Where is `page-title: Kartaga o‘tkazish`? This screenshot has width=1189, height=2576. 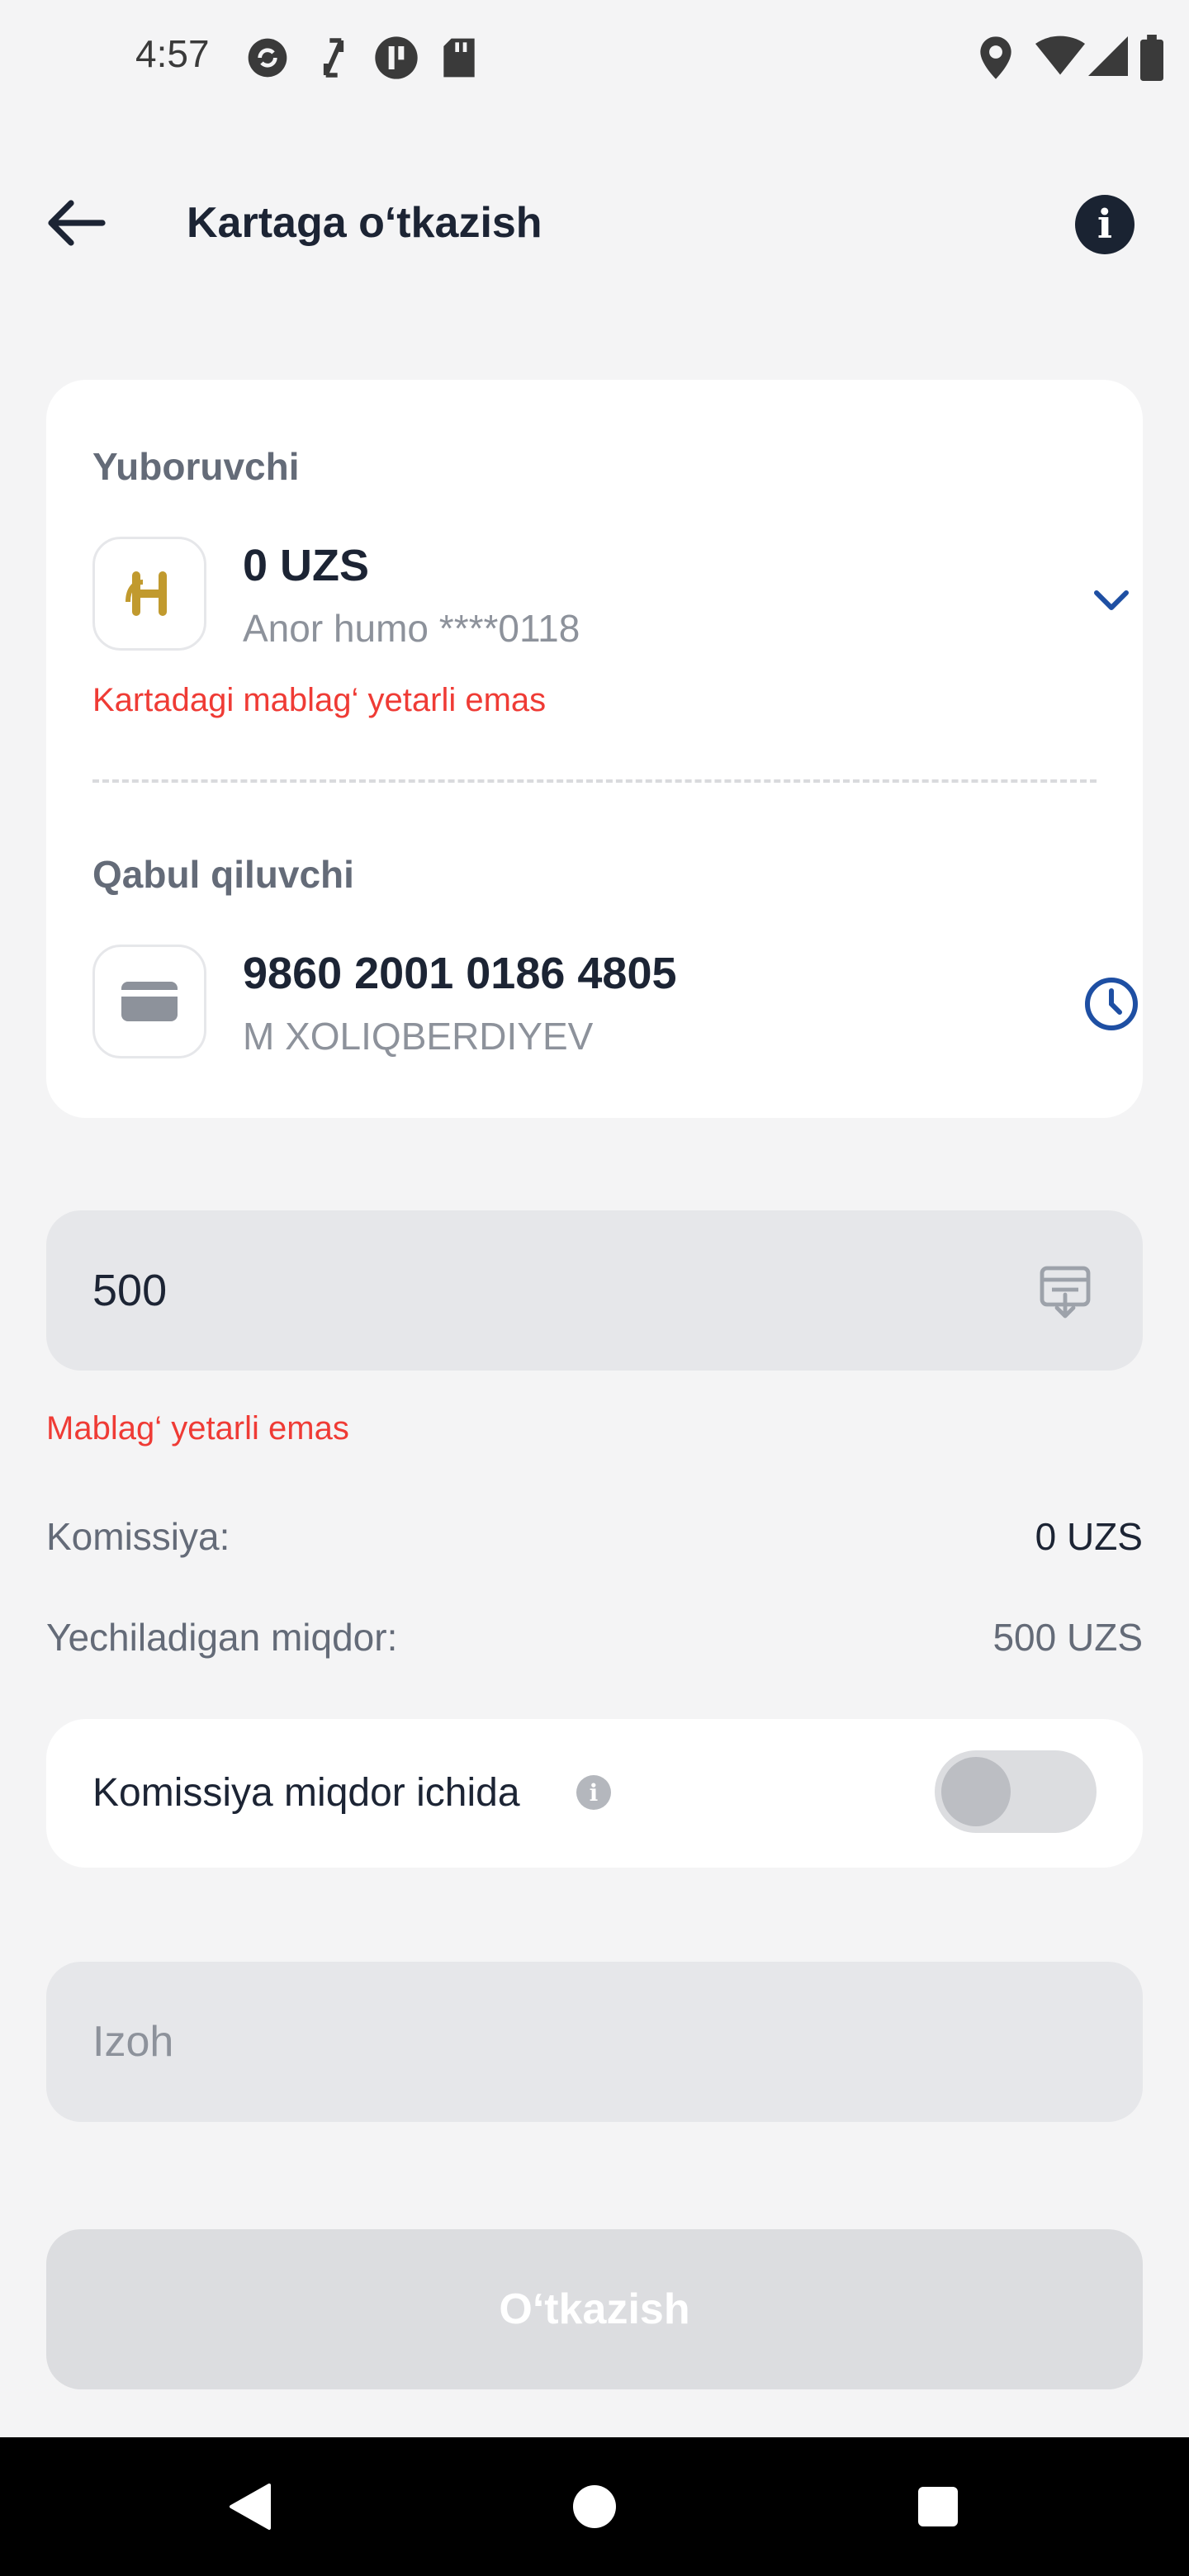
page-title: Kartaga o‘tkazish is located at coordinates (364, 223).